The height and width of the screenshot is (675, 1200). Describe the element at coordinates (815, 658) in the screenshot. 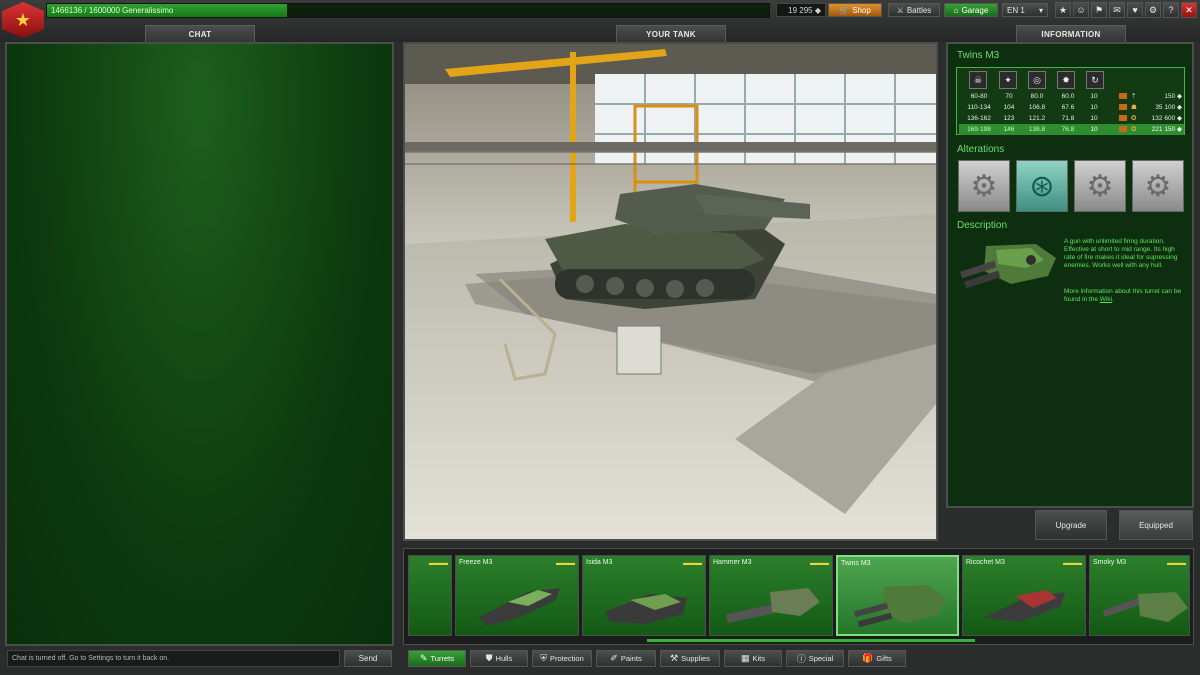

I see `tab-special: ⓘ Special` at that location.